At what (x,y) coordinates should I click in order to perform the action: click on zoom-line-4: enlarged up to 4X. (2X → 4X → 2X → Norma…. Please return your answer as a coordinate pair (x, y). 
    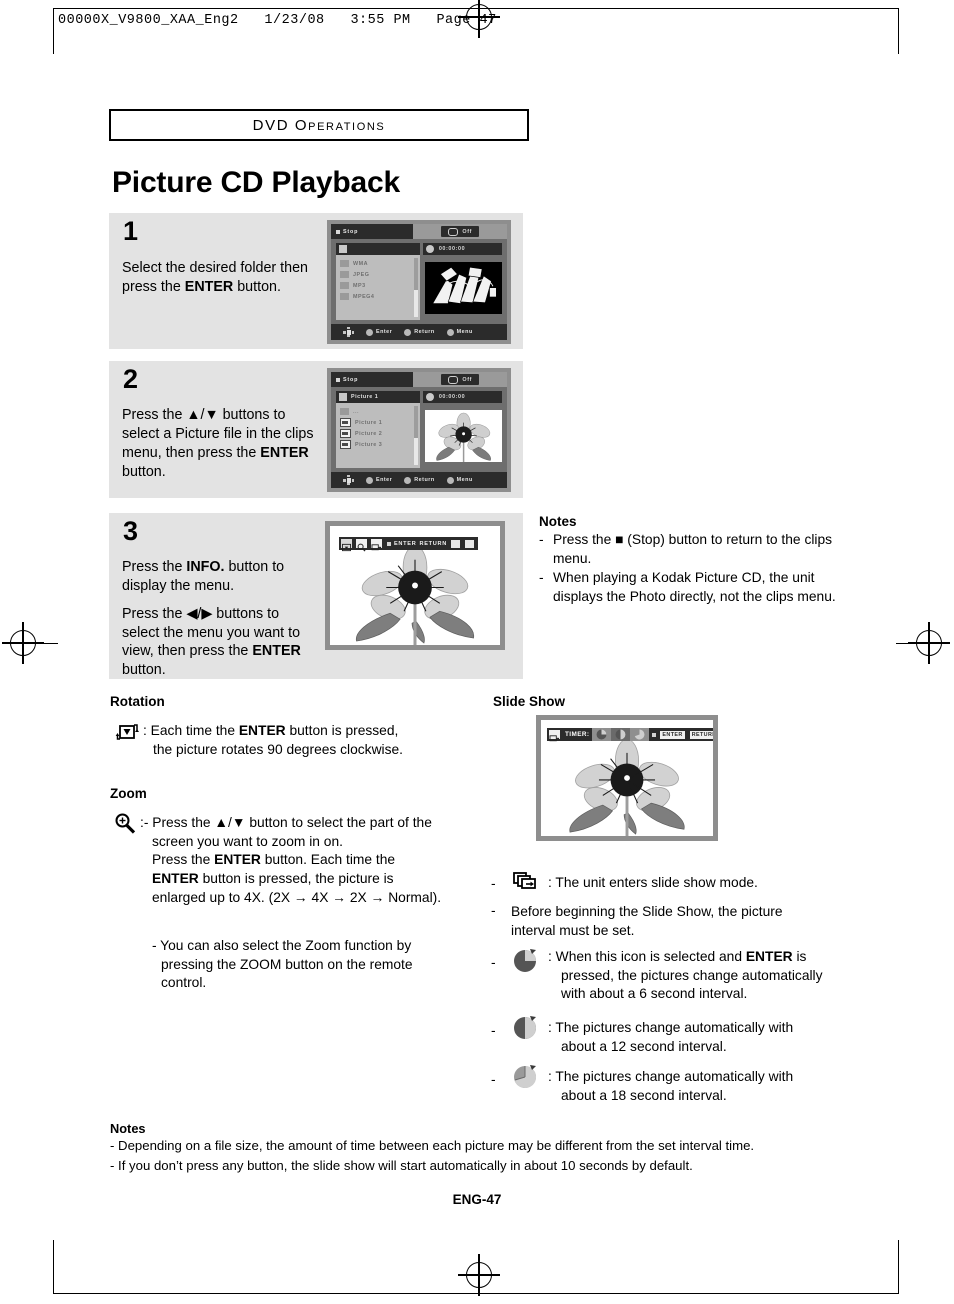
    Looking at the image, I should click on (297, 897).